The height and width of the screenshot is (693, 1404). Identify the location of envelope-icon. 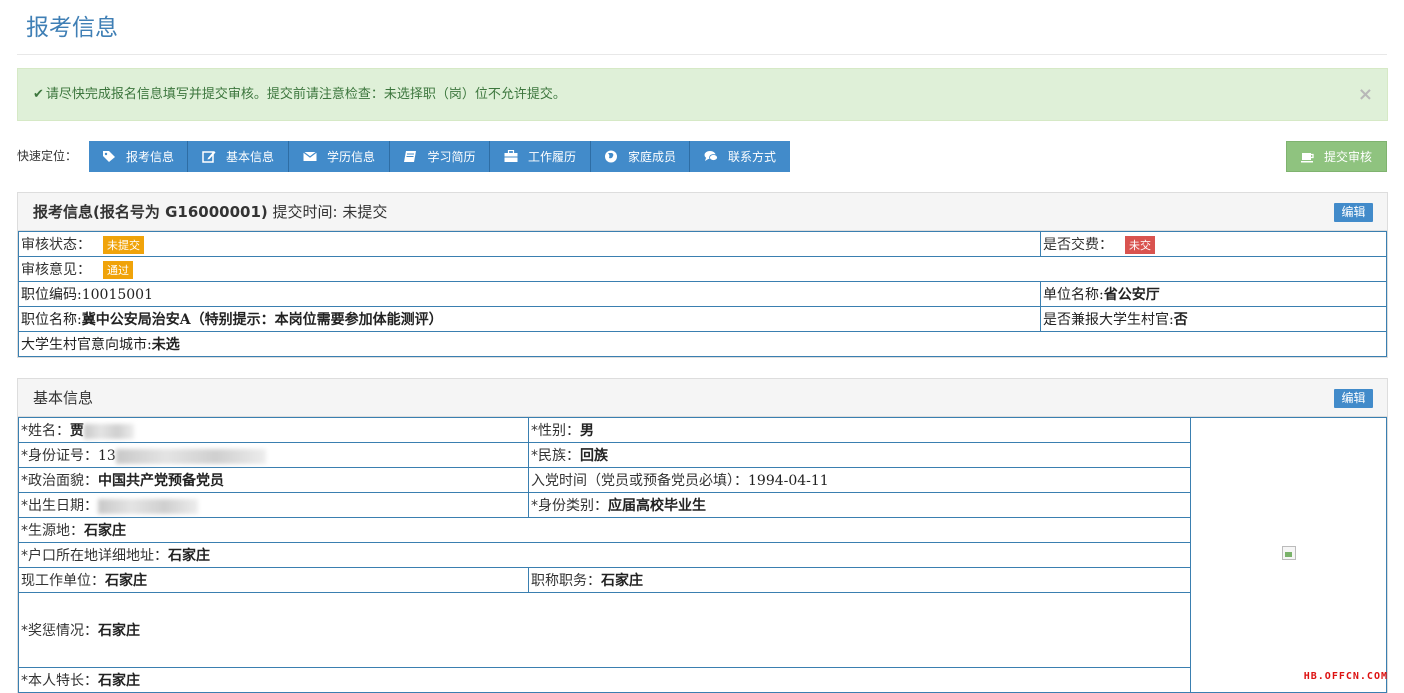
(310, 156).